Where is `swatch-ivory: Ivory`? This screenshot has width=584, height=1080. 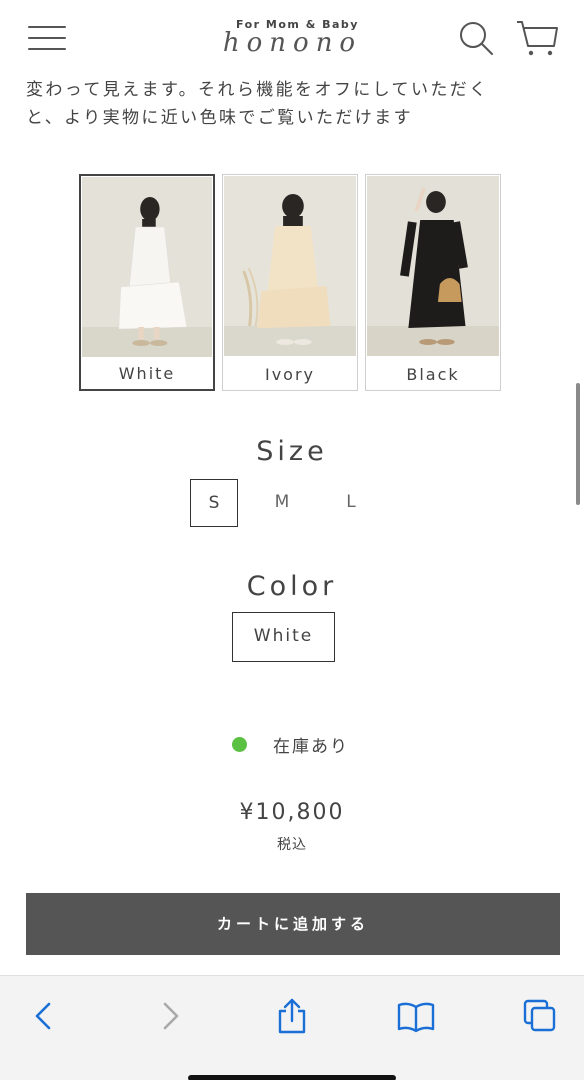 swatch-ivory: Ivory is located at coordinates (290, 282).